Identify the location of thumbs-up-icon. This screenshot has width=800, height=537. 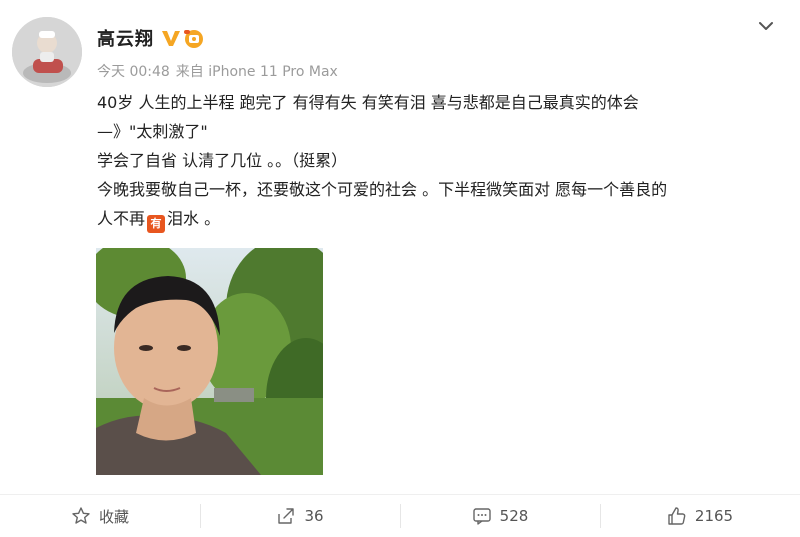
(677, 516).